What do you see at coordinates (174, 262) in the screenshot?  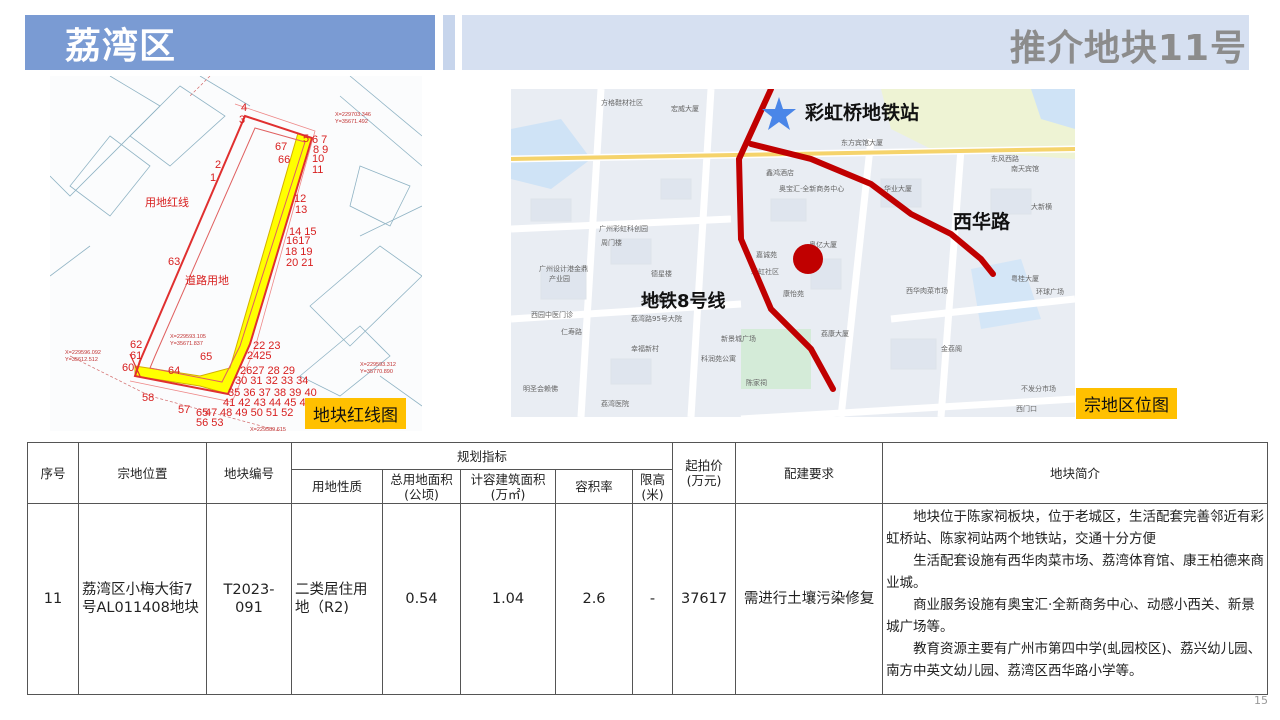 I see `pt-63: 63` at bounding box center [174, 262].